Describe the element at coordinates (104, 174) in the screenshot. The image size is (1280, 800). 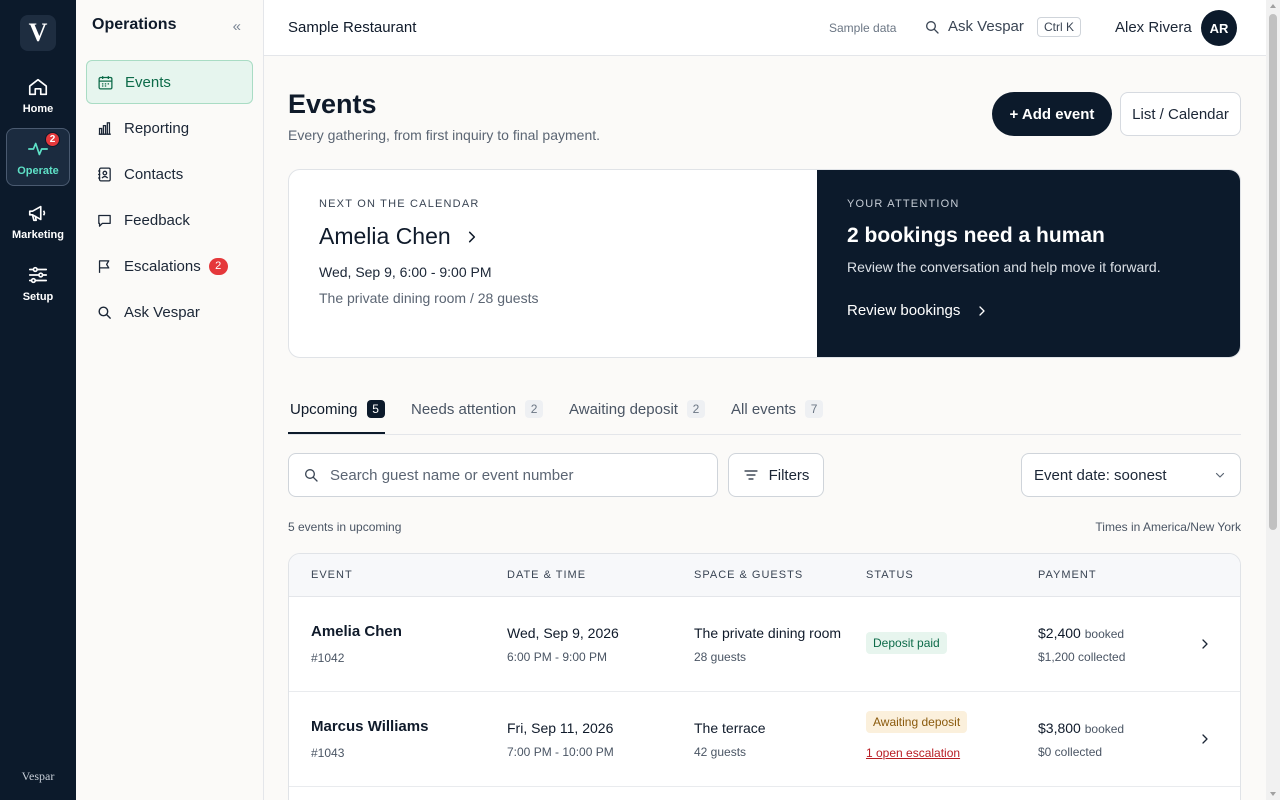
I see `contact-book-icon` at that location.